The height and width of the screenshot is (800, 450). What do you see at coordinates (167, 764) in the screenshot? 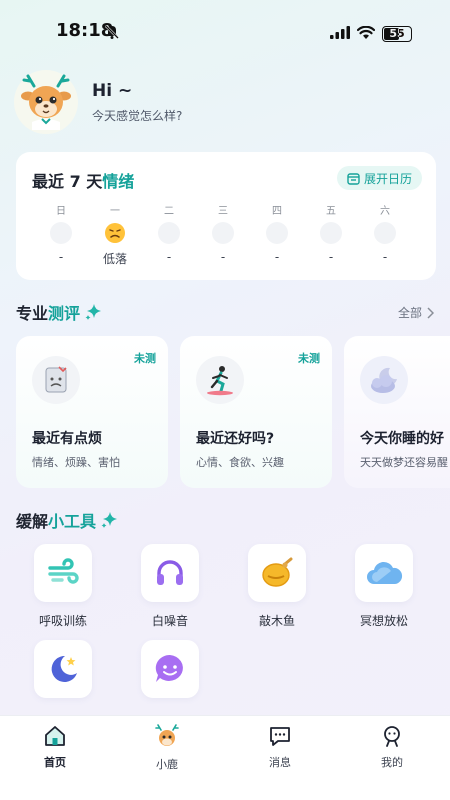
I see `tab-label: 小鹿` at bounding box center [167, 764].